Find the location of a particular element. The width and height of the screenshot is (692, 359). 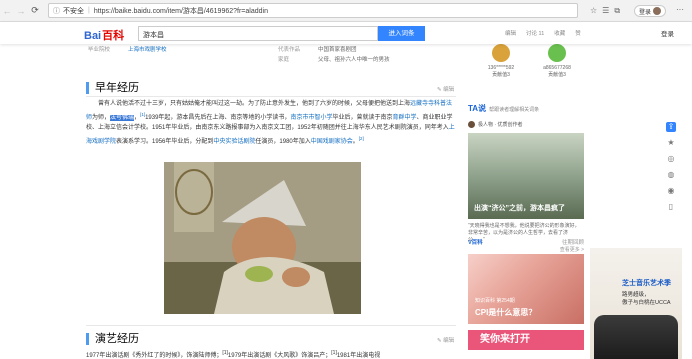

weibo-icon: ◎ is located at coordinates (671, 159).